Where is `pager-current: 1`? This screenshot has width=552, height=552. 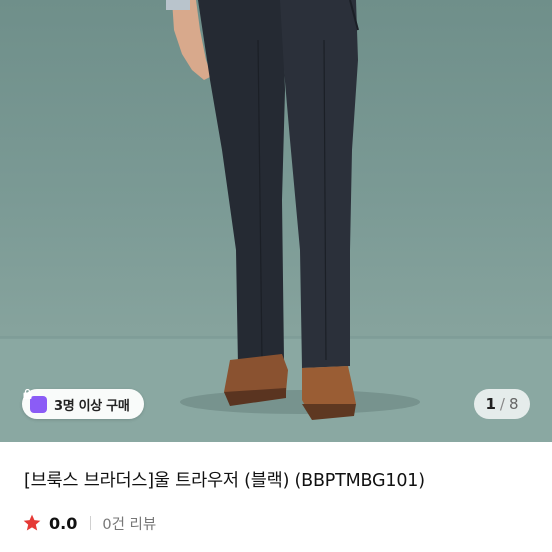 pager-current: 1 is located at coordinates (490, 404).